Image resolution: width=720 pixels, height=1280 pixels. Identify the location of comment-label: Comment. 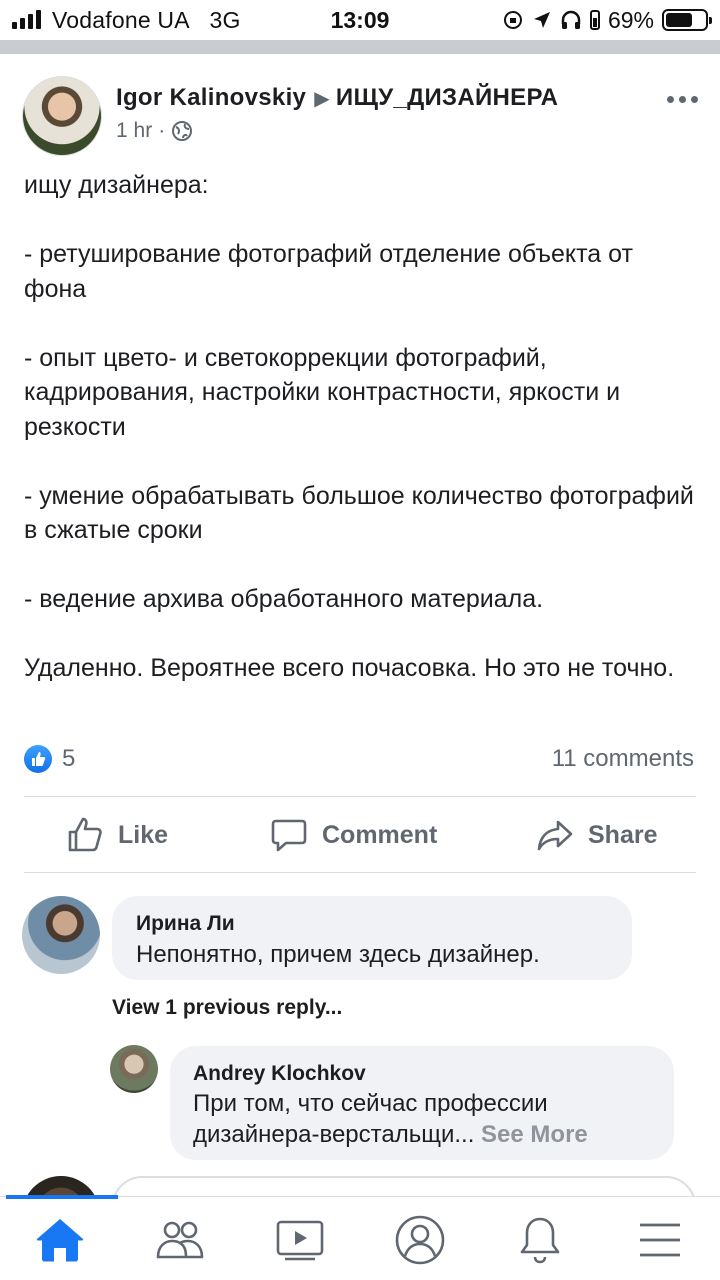
(380, 834).